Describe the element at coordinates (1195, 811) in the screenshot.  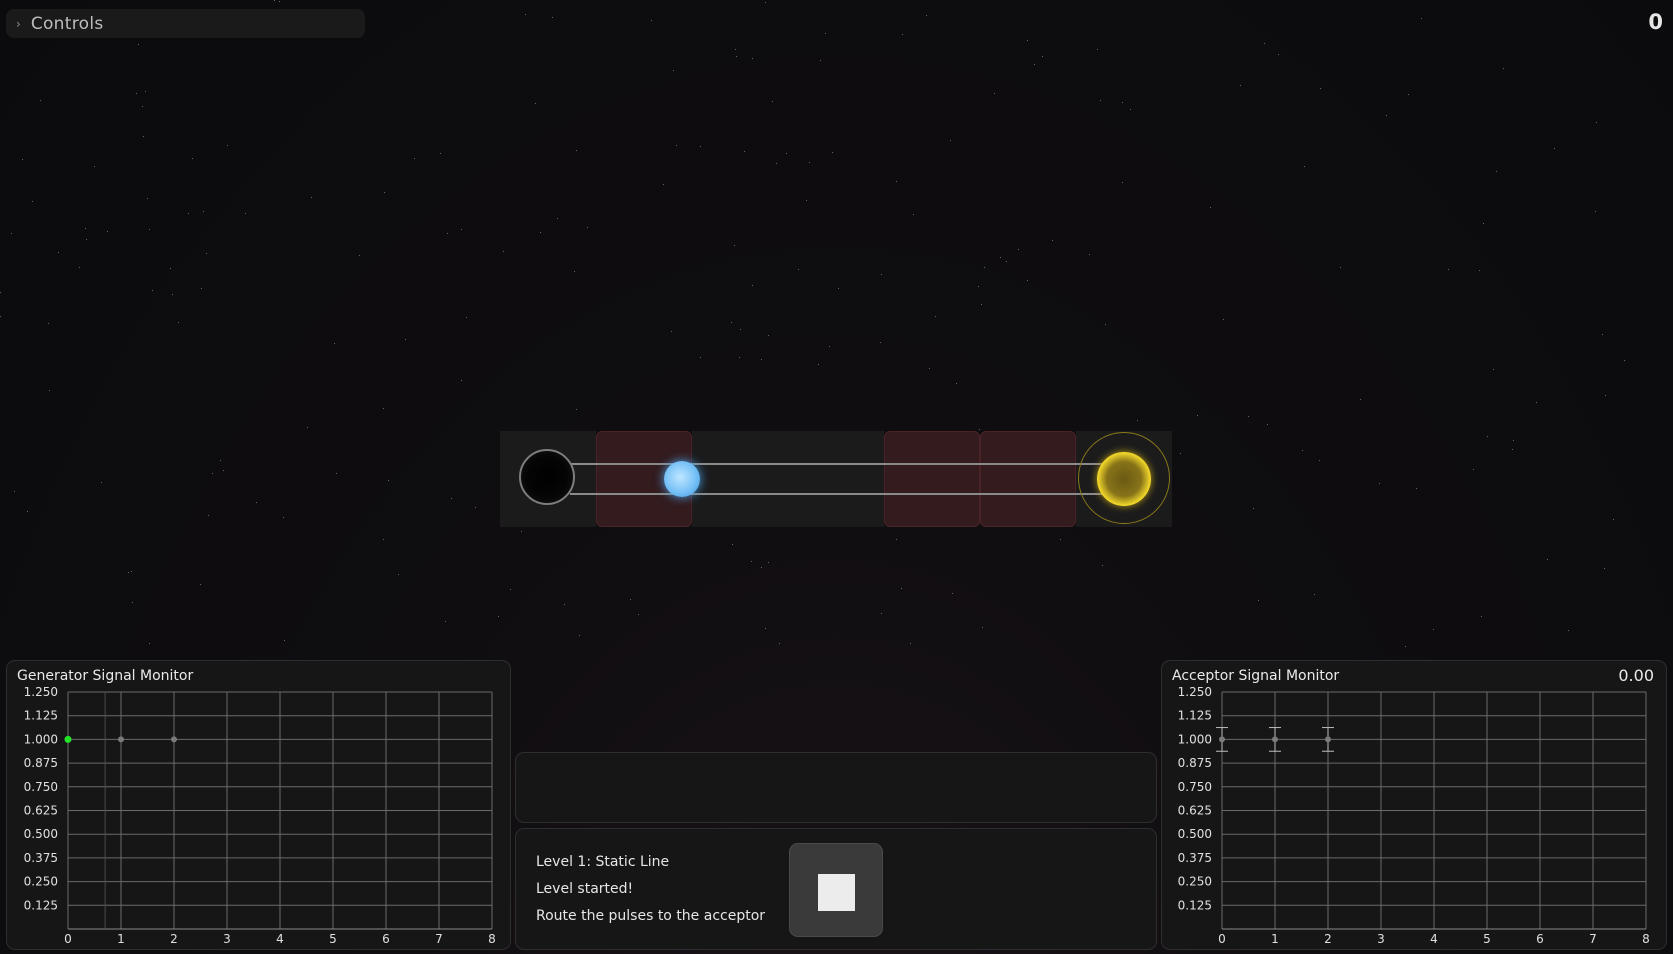
I see `y-tick-label: 0.625` at that location.